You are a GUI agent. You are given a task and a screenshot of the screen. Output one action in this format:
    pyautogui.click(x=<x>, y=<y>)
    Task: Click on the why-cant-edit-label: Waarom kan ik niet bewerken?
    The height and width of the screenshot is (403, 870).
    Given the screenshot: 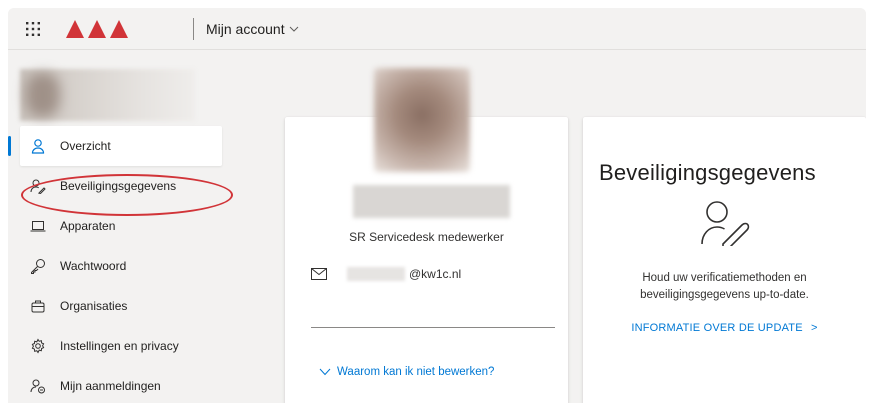 What is the action you would take?
    pyautogui.click(x=416, y=372)
    